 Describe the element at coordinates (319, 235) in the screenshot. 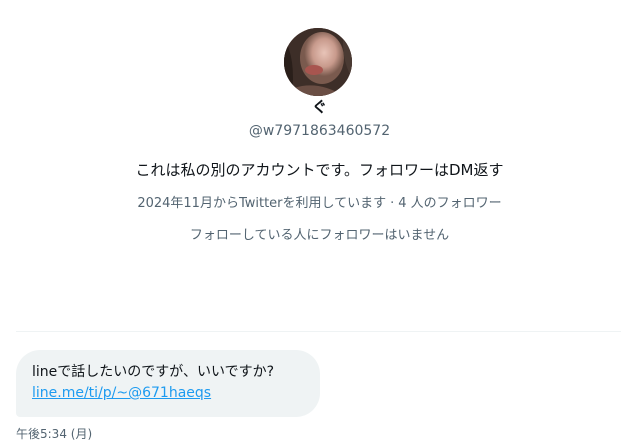

I see `mutual-followers-note: フォローしている人にフォロワーはいません` at that location.